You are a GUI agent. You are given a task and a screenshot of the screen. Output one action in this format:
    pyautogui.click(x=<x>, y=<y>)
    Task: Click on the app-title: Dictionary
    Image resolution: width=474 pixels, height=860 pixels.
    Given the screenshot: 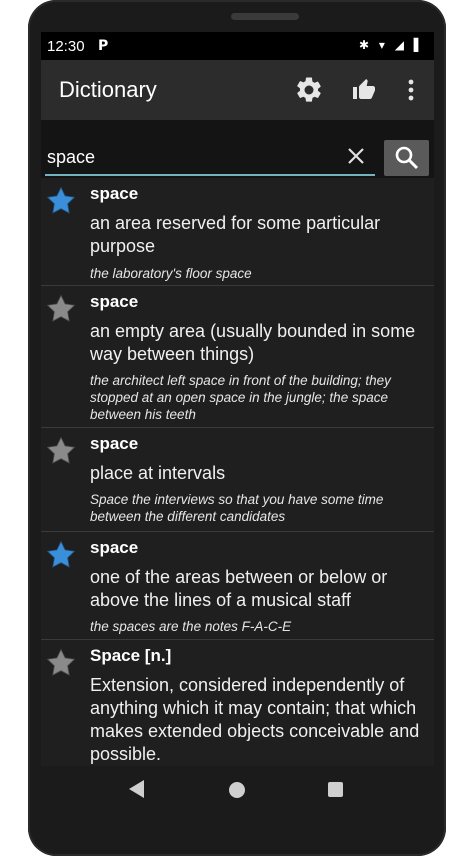 What is the action you would take?
    pyautogui.click(x=108, y=89)
    